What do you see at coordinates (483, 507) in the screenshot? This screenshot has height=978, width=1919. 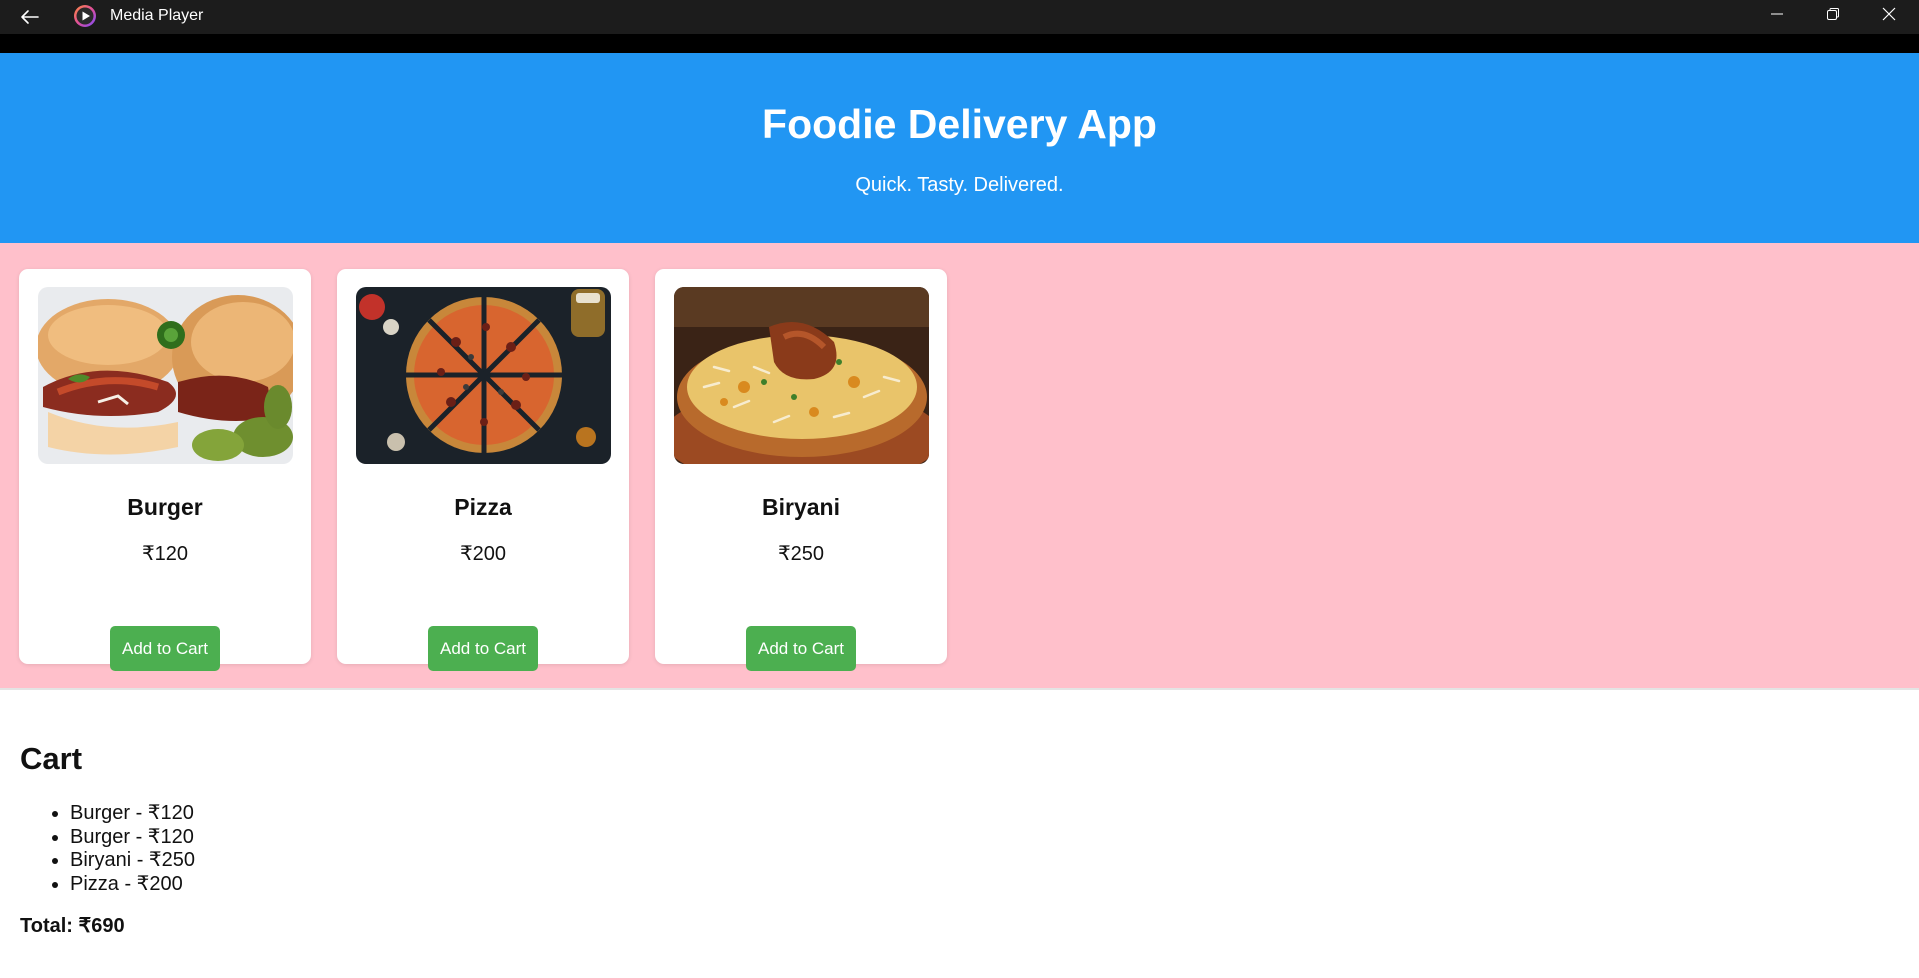 I see `menu-item-name: Pizza` at bounding box center [483, 507].